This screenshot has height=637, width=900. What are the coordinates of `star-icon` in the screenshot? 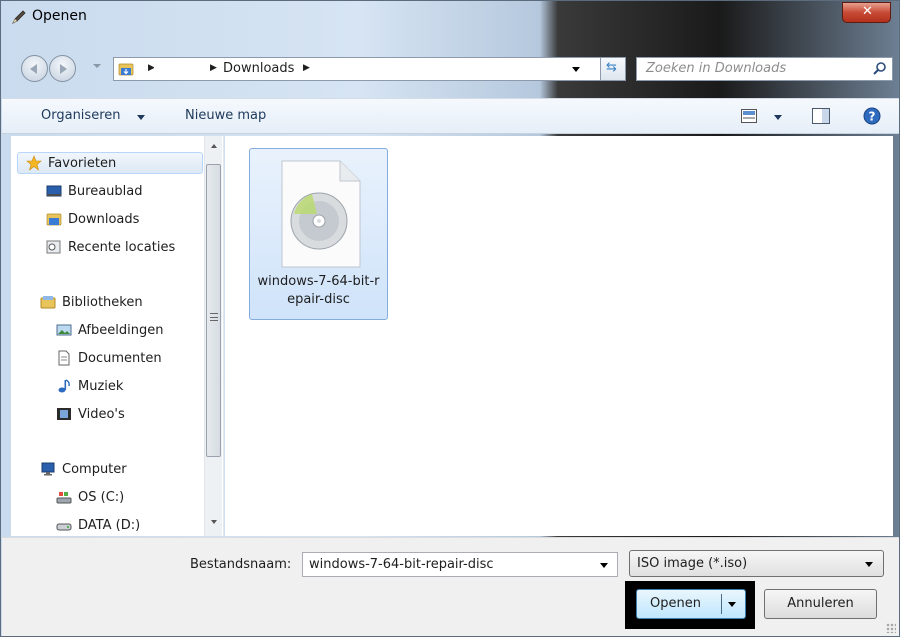 It's located at (34, 163).